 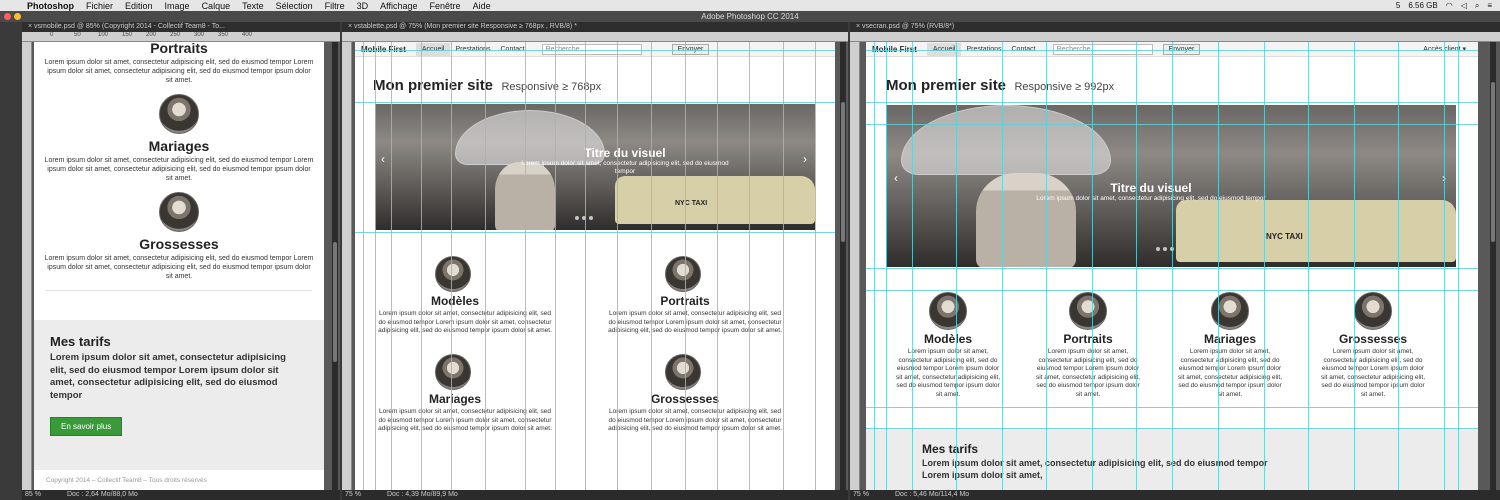 I want to click on menu-filtre: Filtre, so click(x=335, y=6).